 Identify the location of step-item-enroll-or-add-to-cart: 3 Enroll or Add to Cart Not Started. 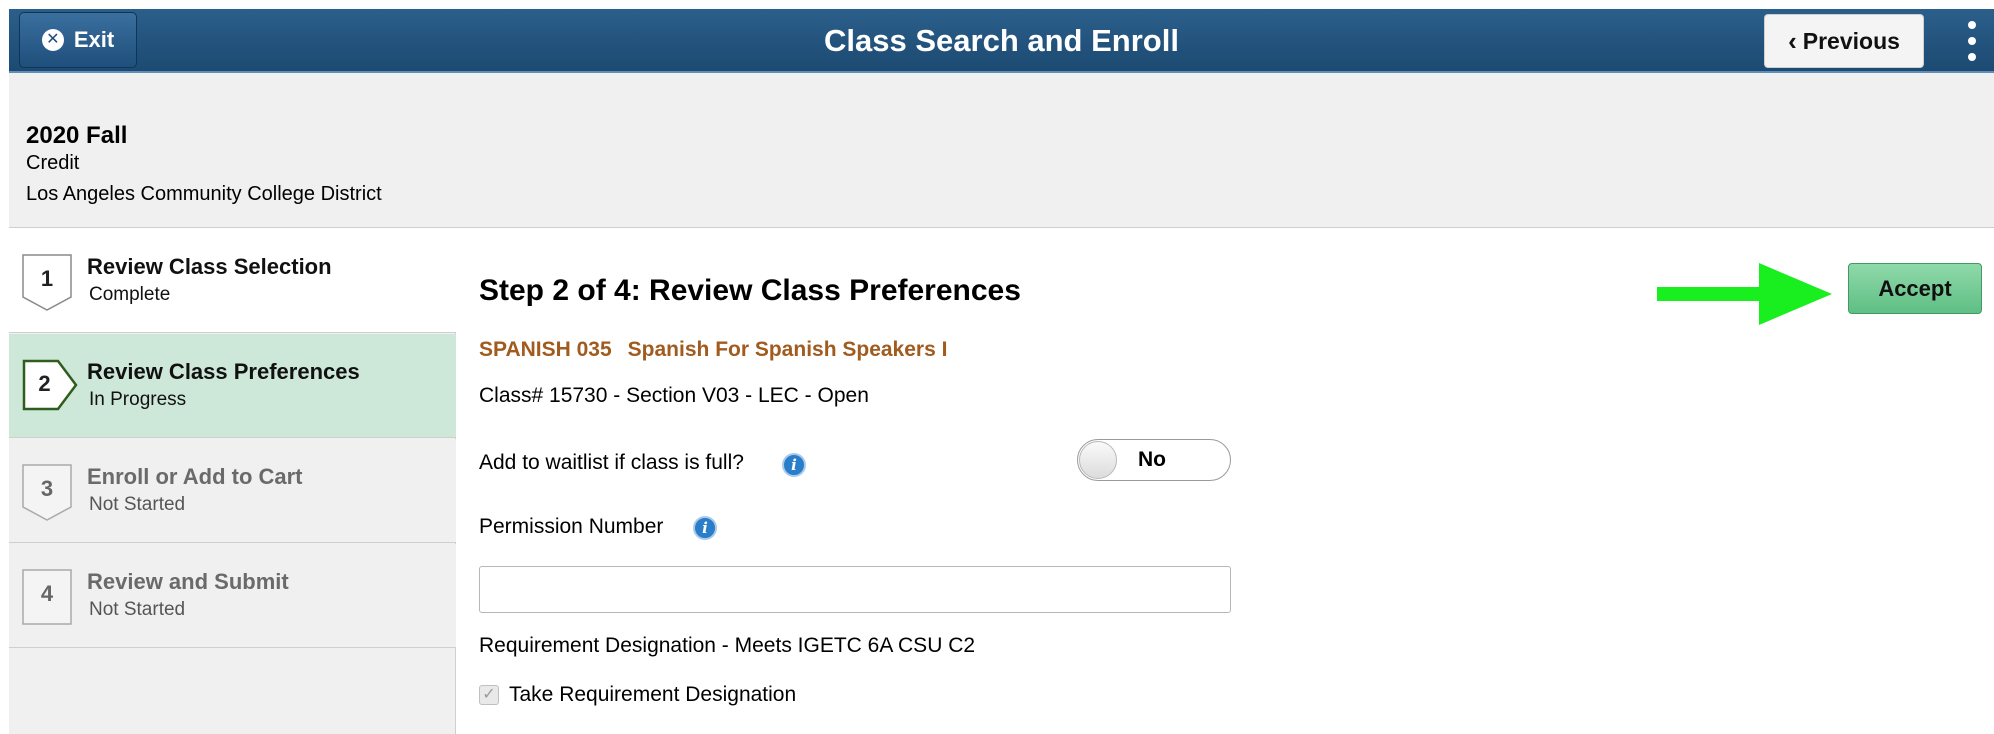
(232, 491).